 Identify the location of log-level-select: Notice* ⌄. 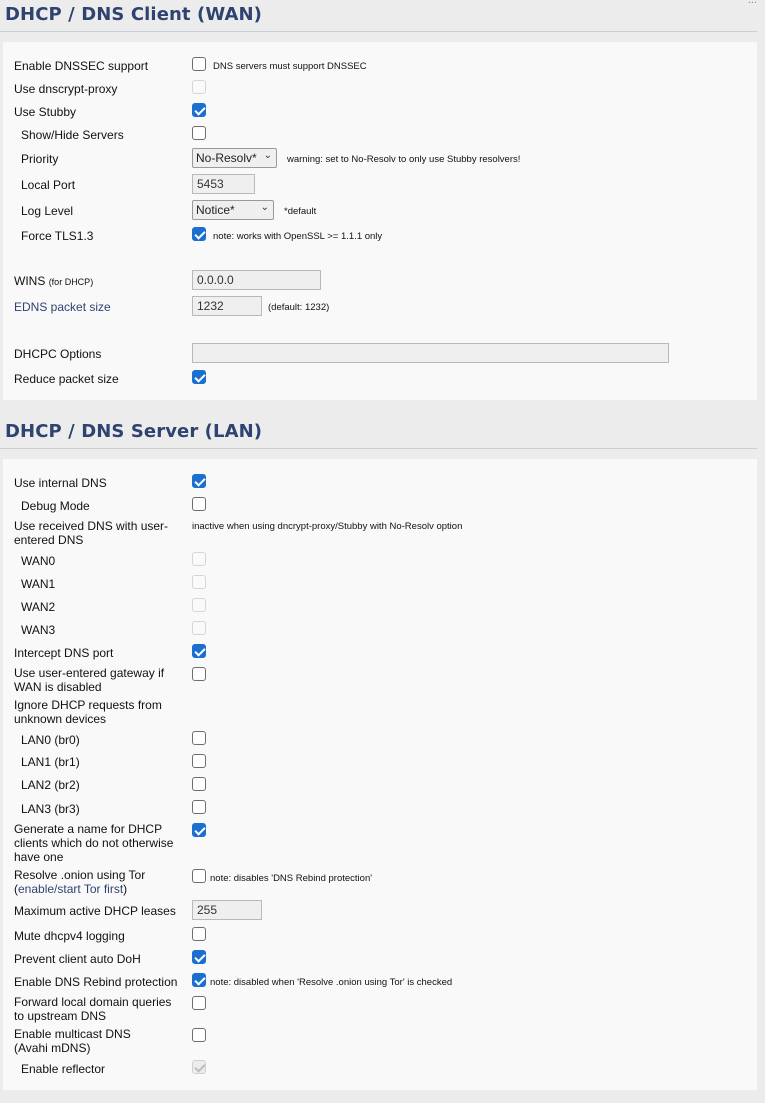
(233, 210).